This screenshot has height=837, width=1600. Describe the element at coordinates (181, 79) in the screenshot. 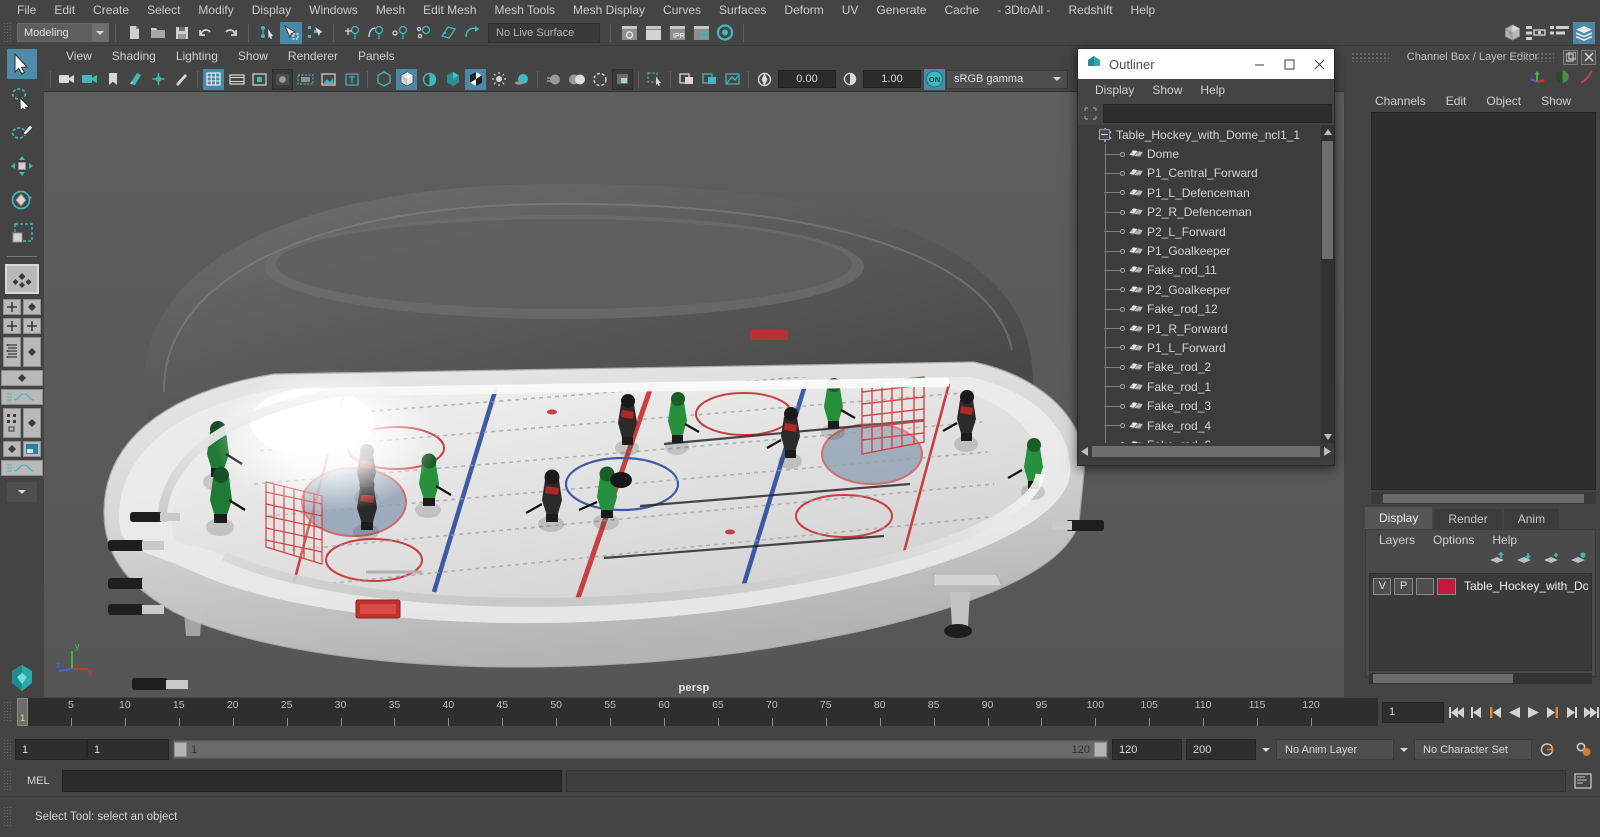

I see `grease-pencil-icon` at that location.